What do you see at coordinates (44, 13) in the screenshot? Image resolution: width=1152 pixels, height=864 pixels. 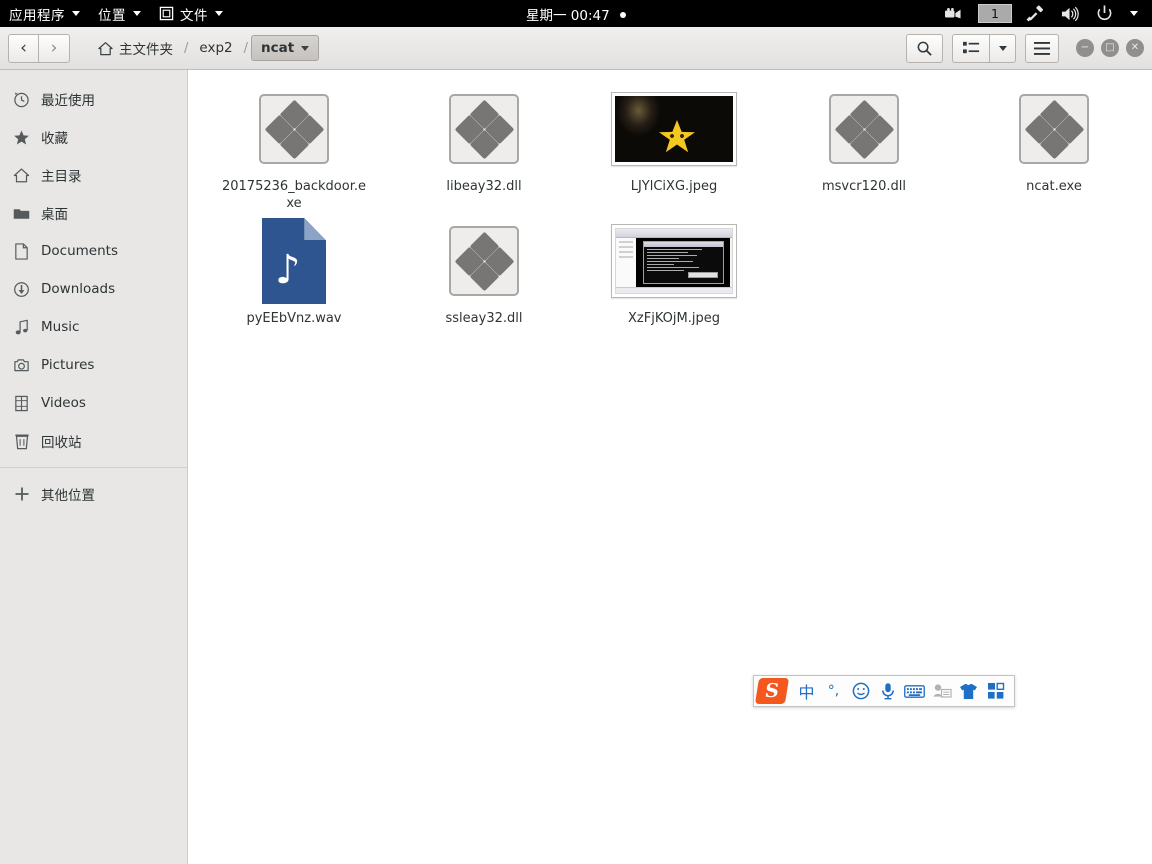 I see `applications-menu: 应用程序` at bounding box center [44, 13].